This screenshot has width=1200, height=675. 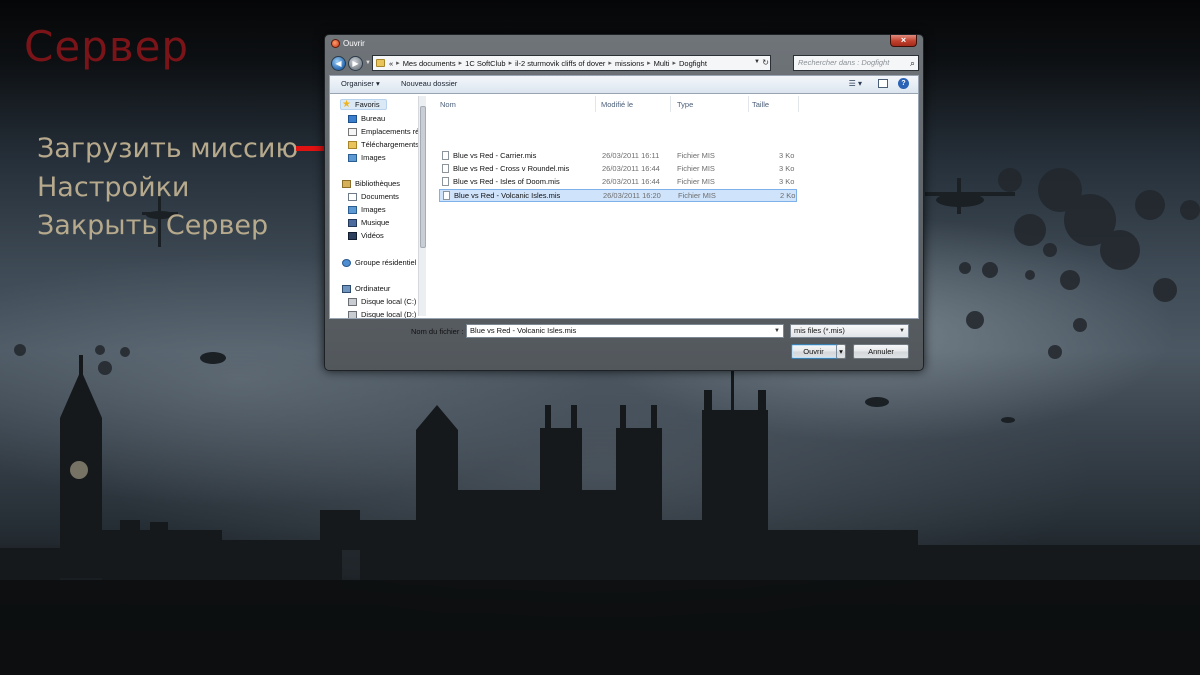 I want to click on cancel-button: Annuler, so click(x=881, y=351).